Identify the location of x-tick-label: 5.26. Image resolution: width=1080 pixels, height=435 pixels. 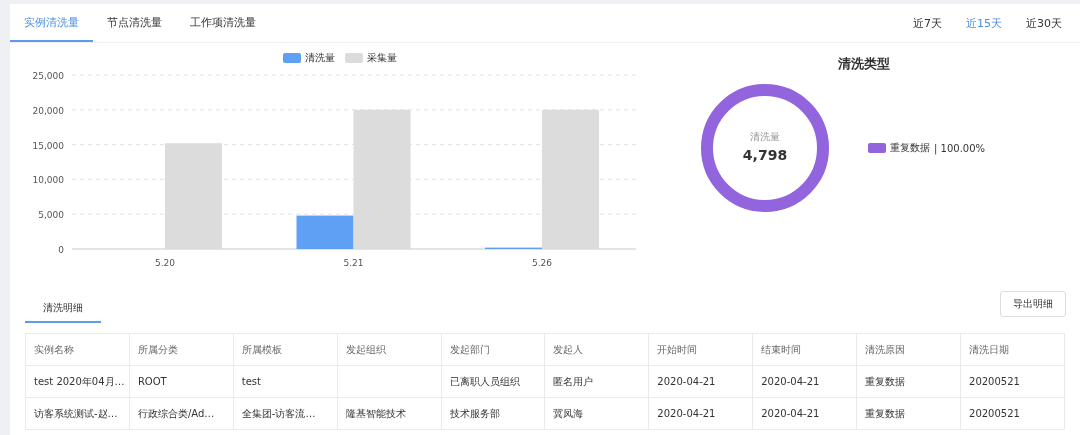
(542, 263).